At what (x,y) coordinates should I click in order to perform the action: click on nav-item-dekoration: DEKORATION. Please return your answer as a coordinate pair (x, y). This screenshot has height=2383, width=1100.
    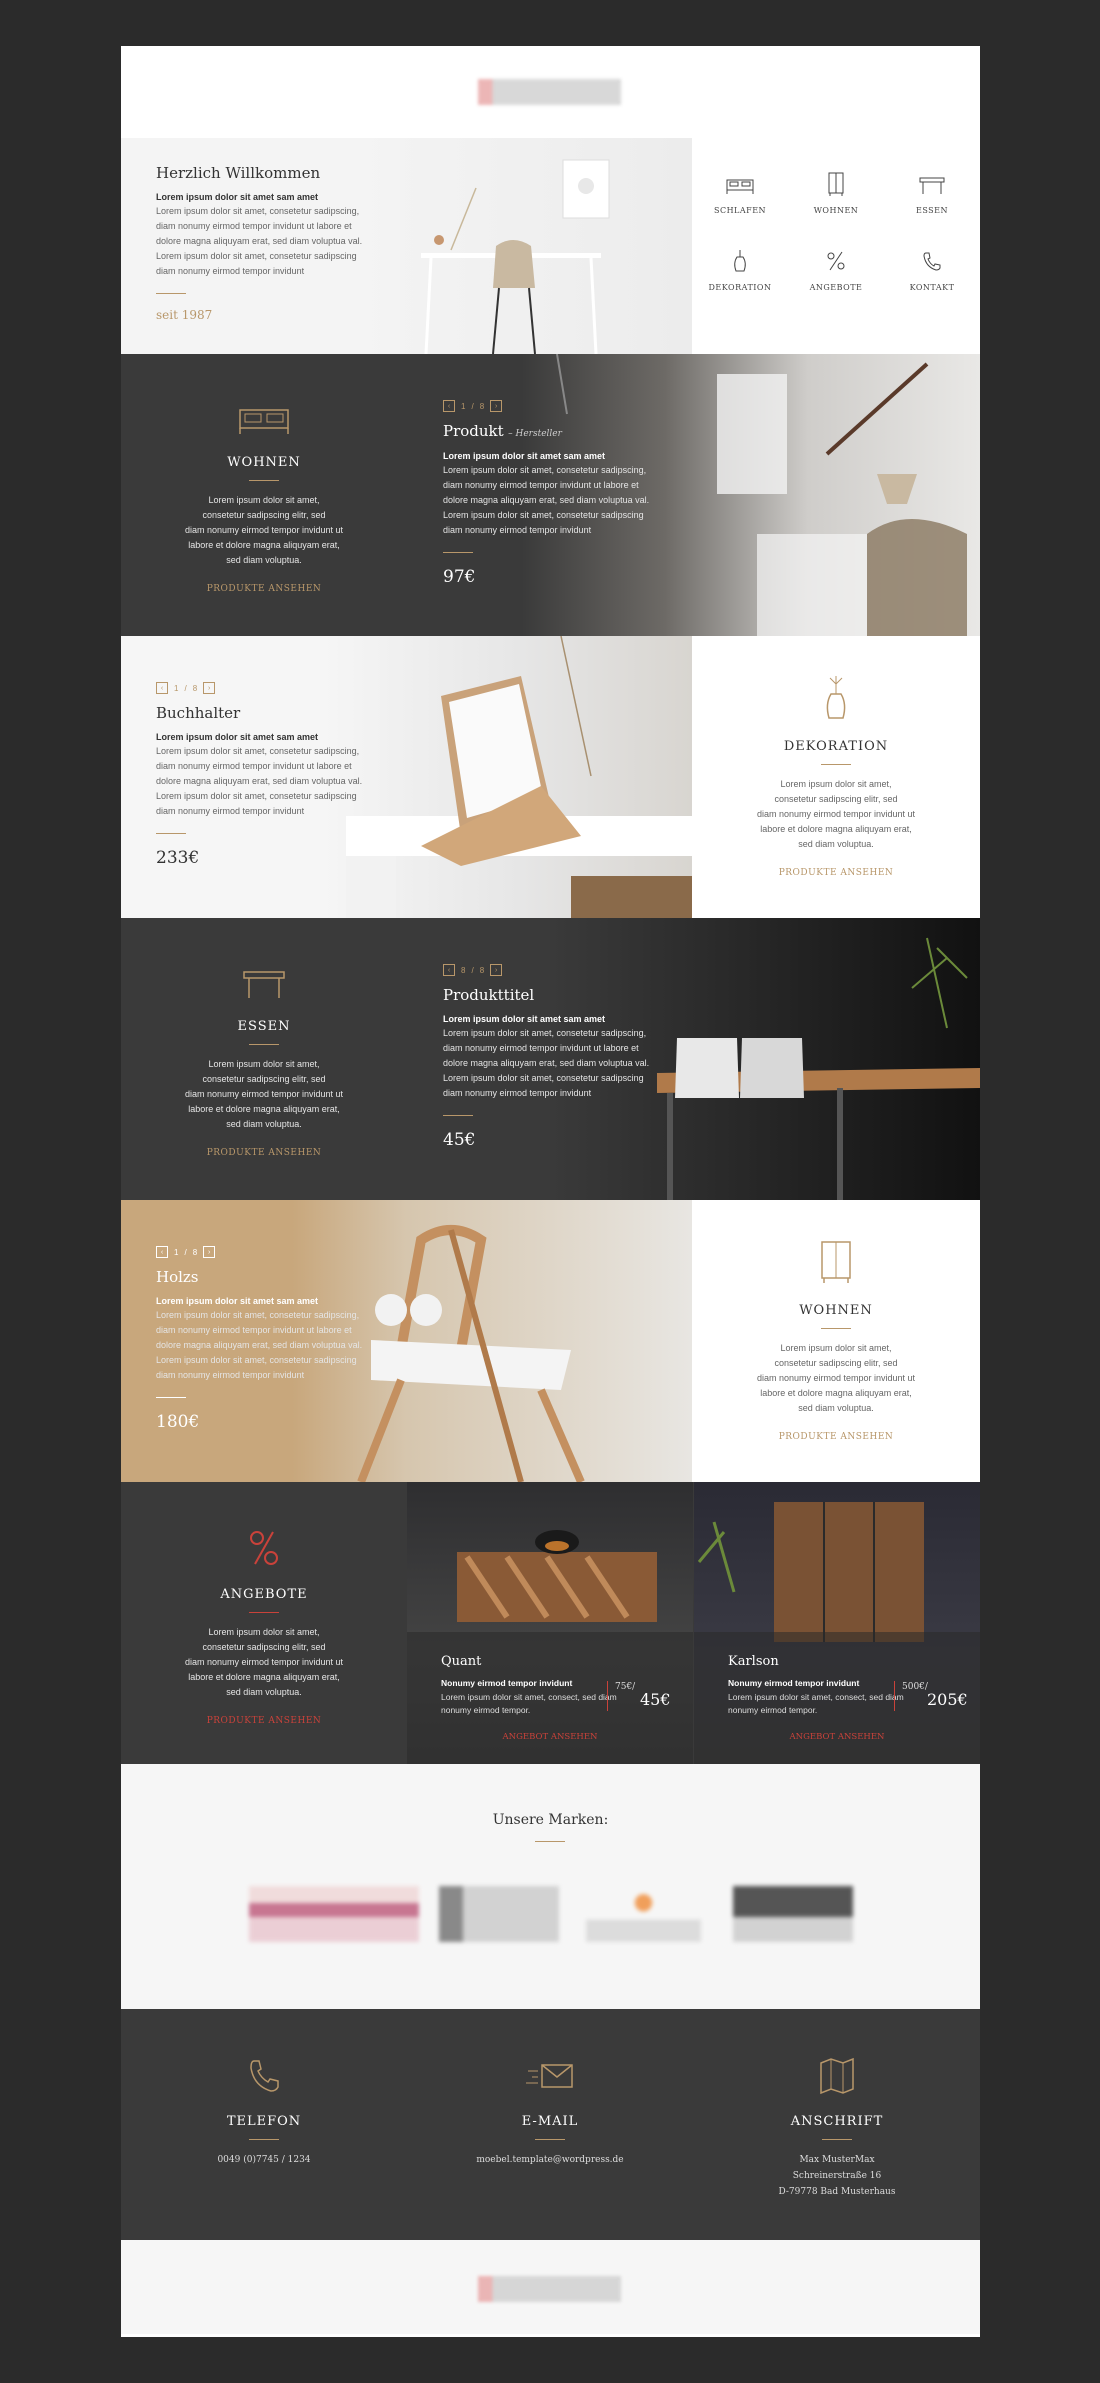
    Looking at the image, I should click on (740, 270).